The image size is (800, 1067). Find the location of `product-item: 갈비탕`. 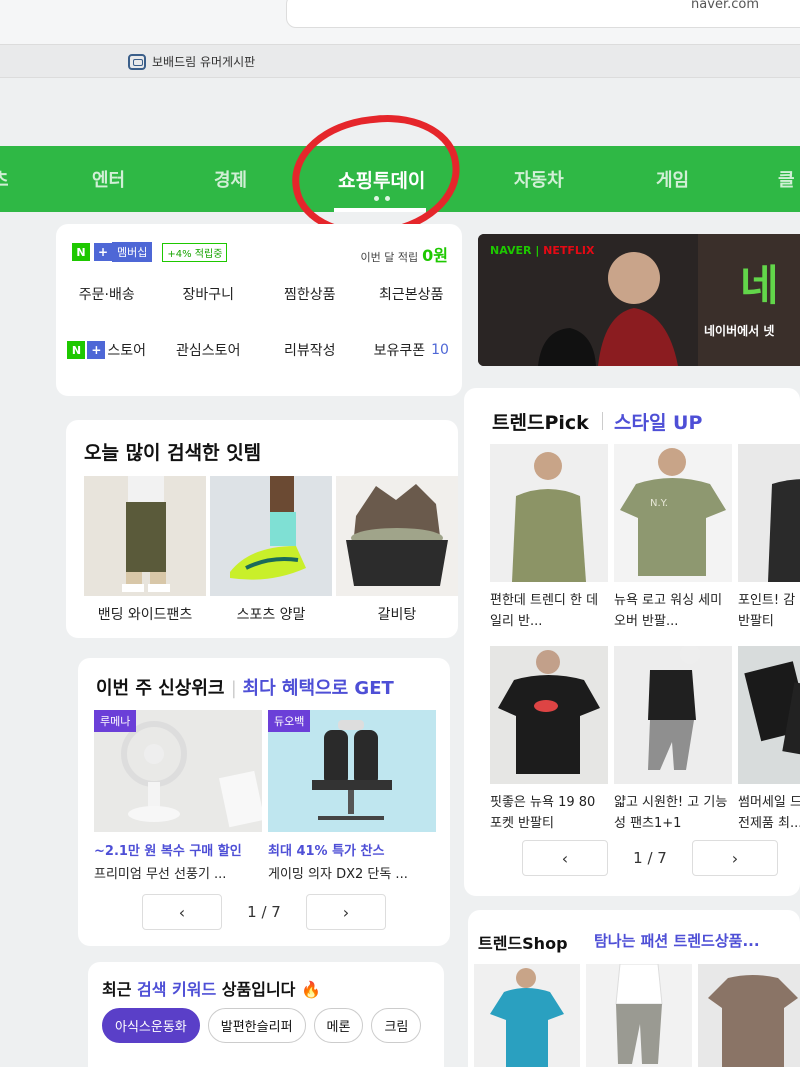

product-item: 갈비탕 is located at coordinates (397, 550).